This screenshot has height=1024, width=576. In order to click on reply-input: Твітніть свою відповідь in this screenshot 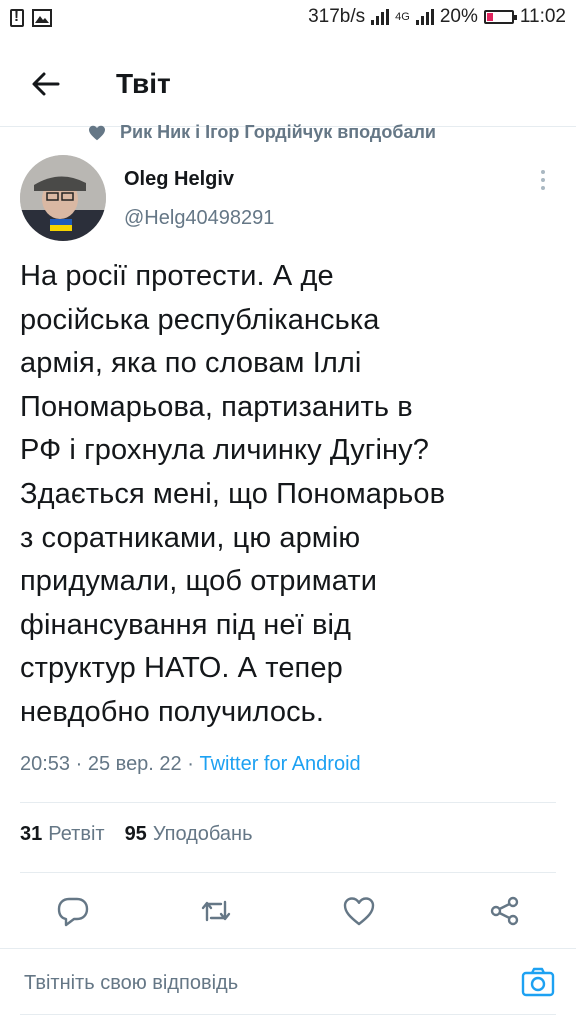, I will do `click(131, 983)`.